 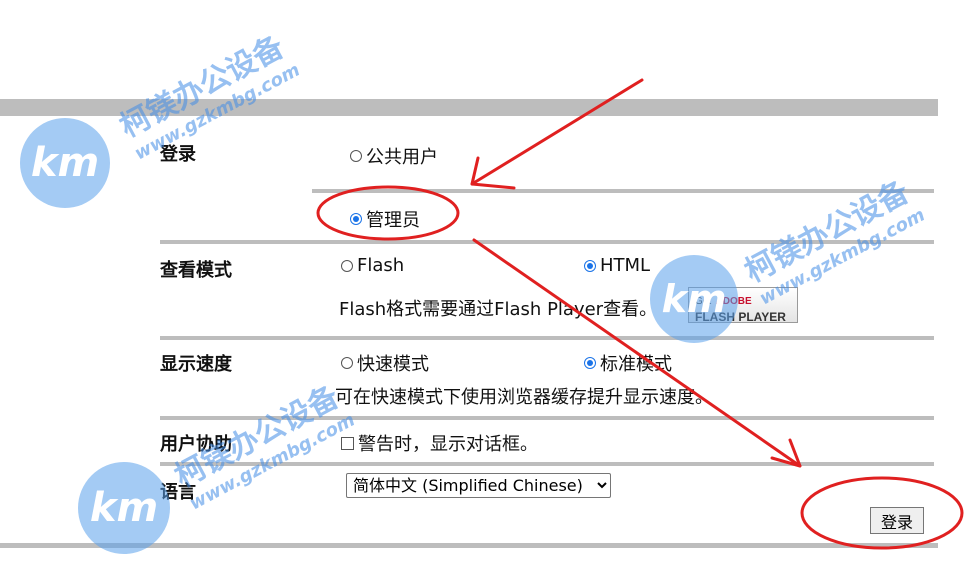 I want to click on speed-note: 可在快速模式下使用浏览器缓存提升显示速度。, so click(x=524, y=397).